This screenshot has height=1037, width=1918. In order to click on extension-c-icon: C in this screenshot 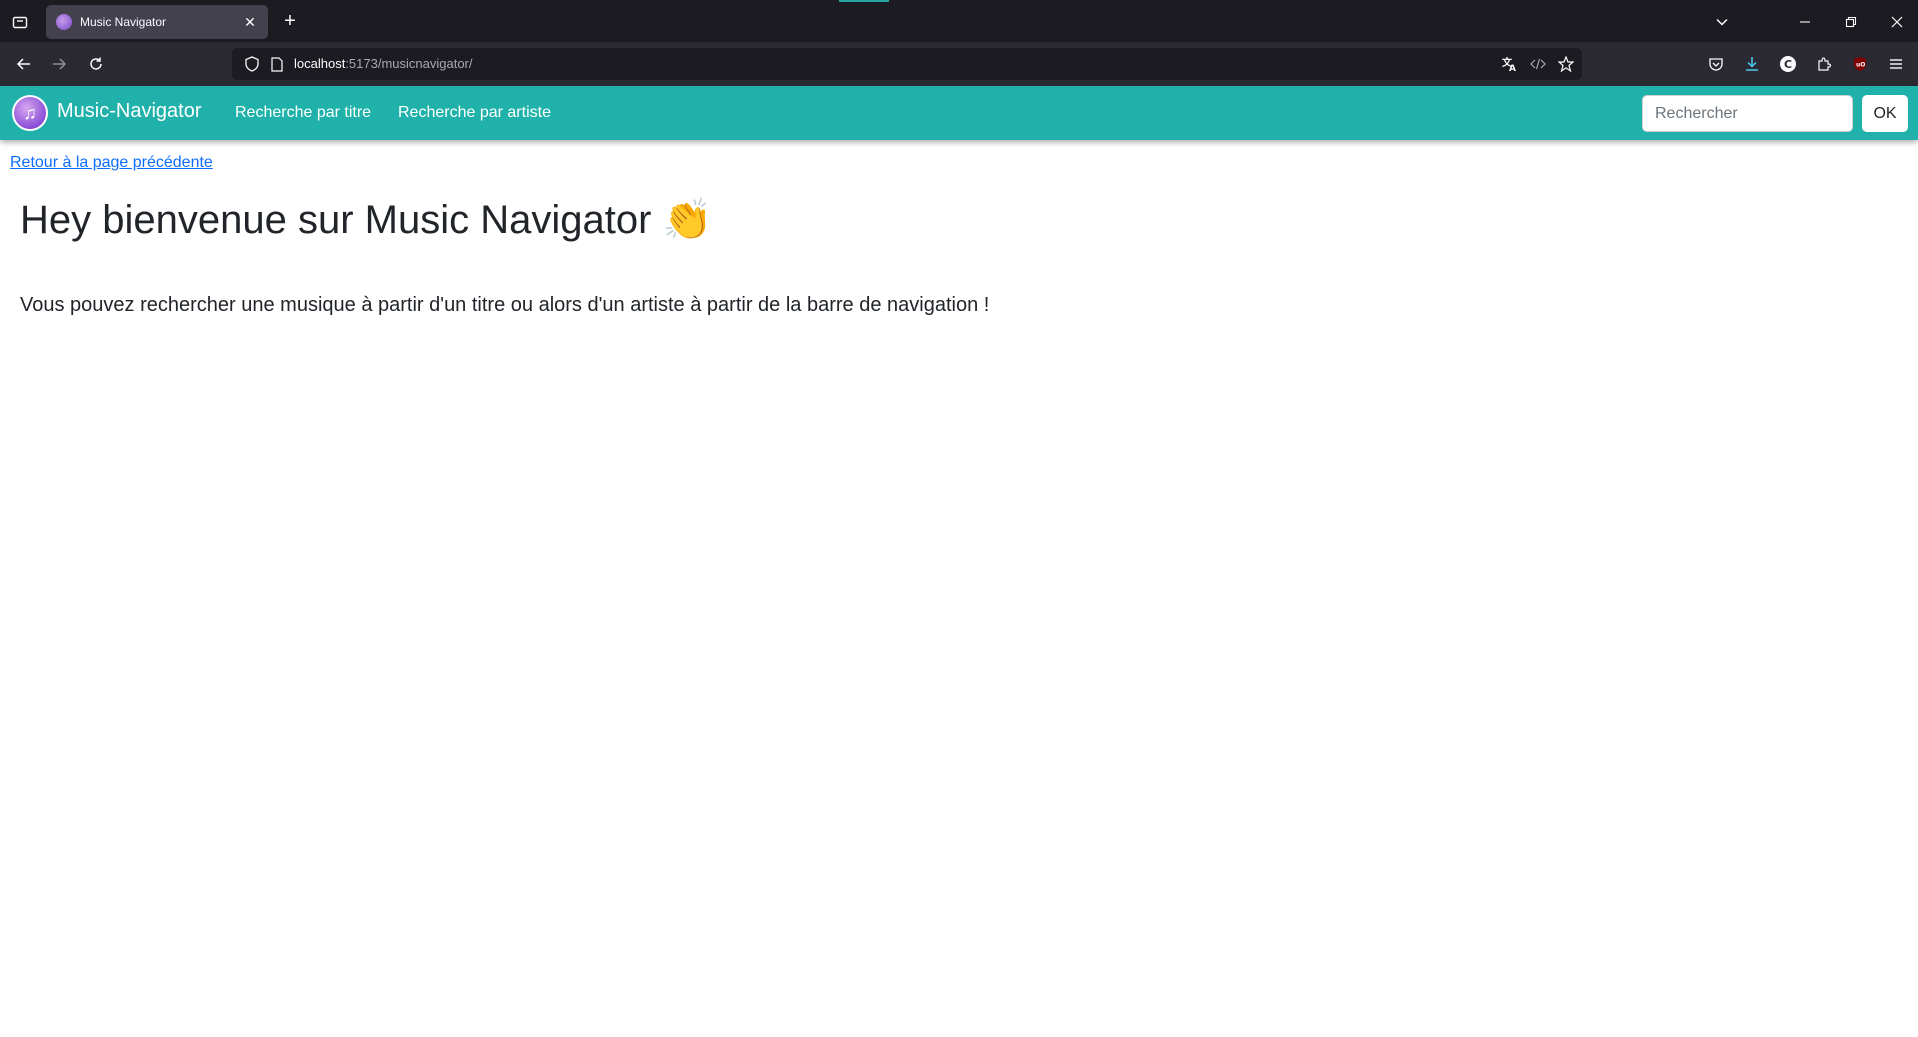, I will do `click(1788, 64)`.